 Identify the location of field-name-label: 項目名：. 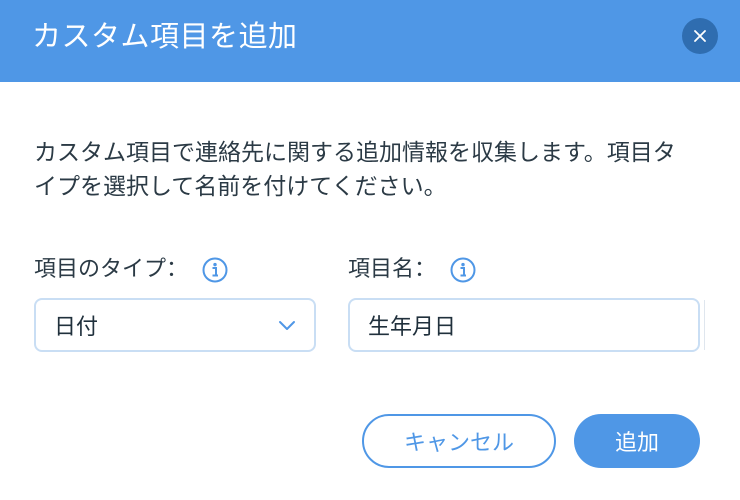
(412, 270).